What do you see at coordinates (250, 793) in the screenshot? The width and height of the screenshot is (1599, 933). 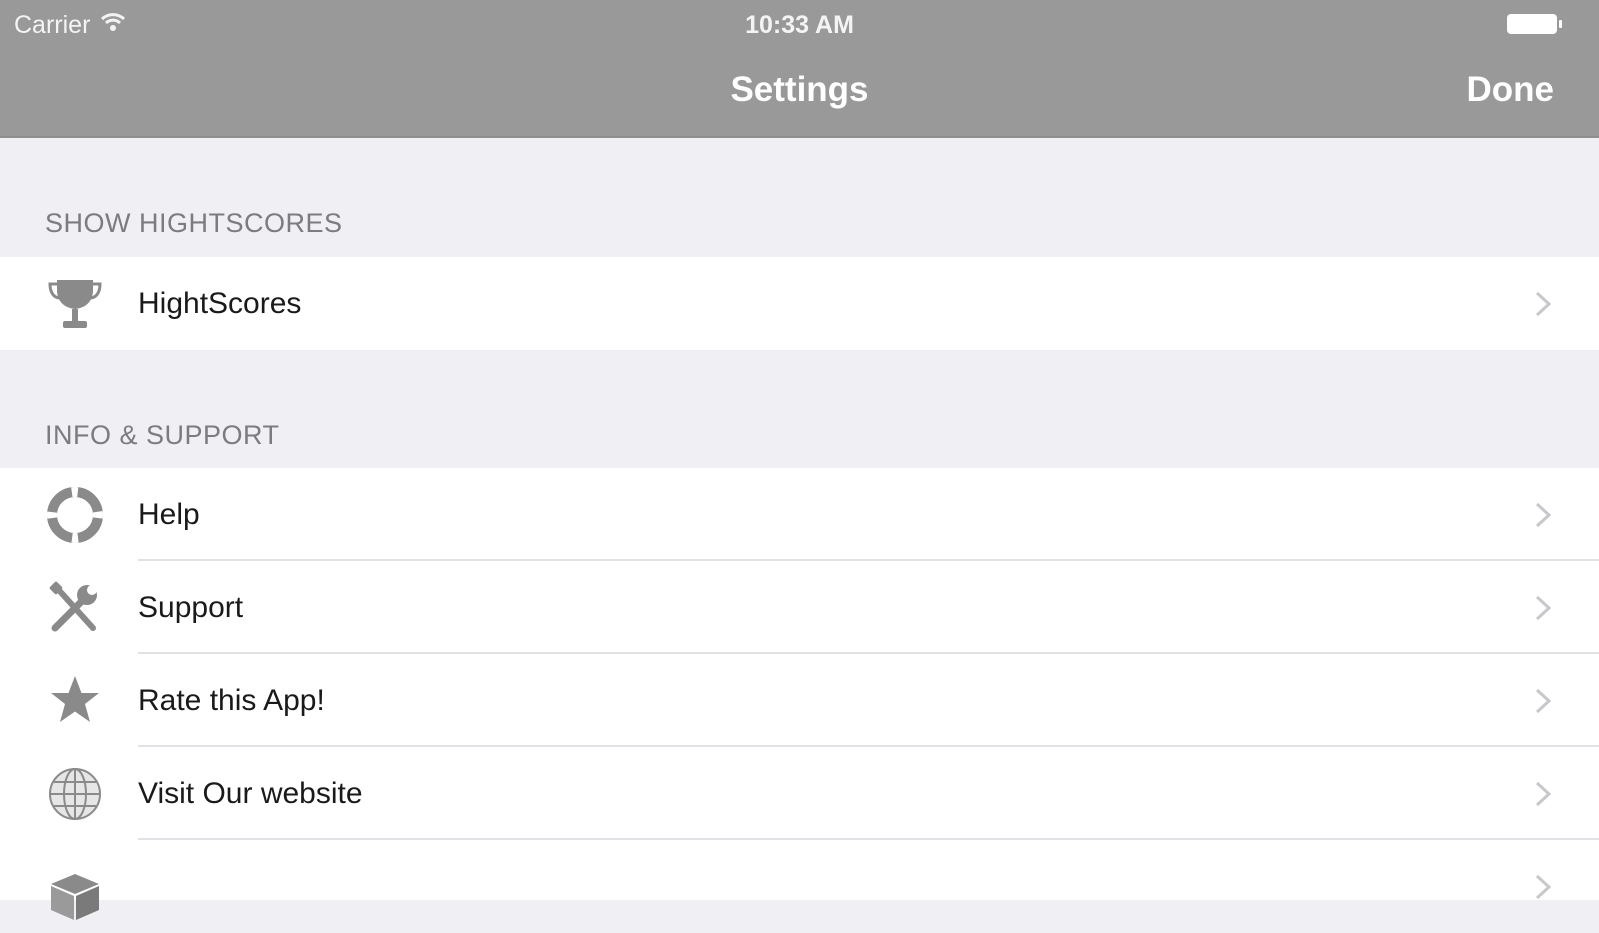 I see `row-label: Visit Our website` at bounding box center [250, 793].